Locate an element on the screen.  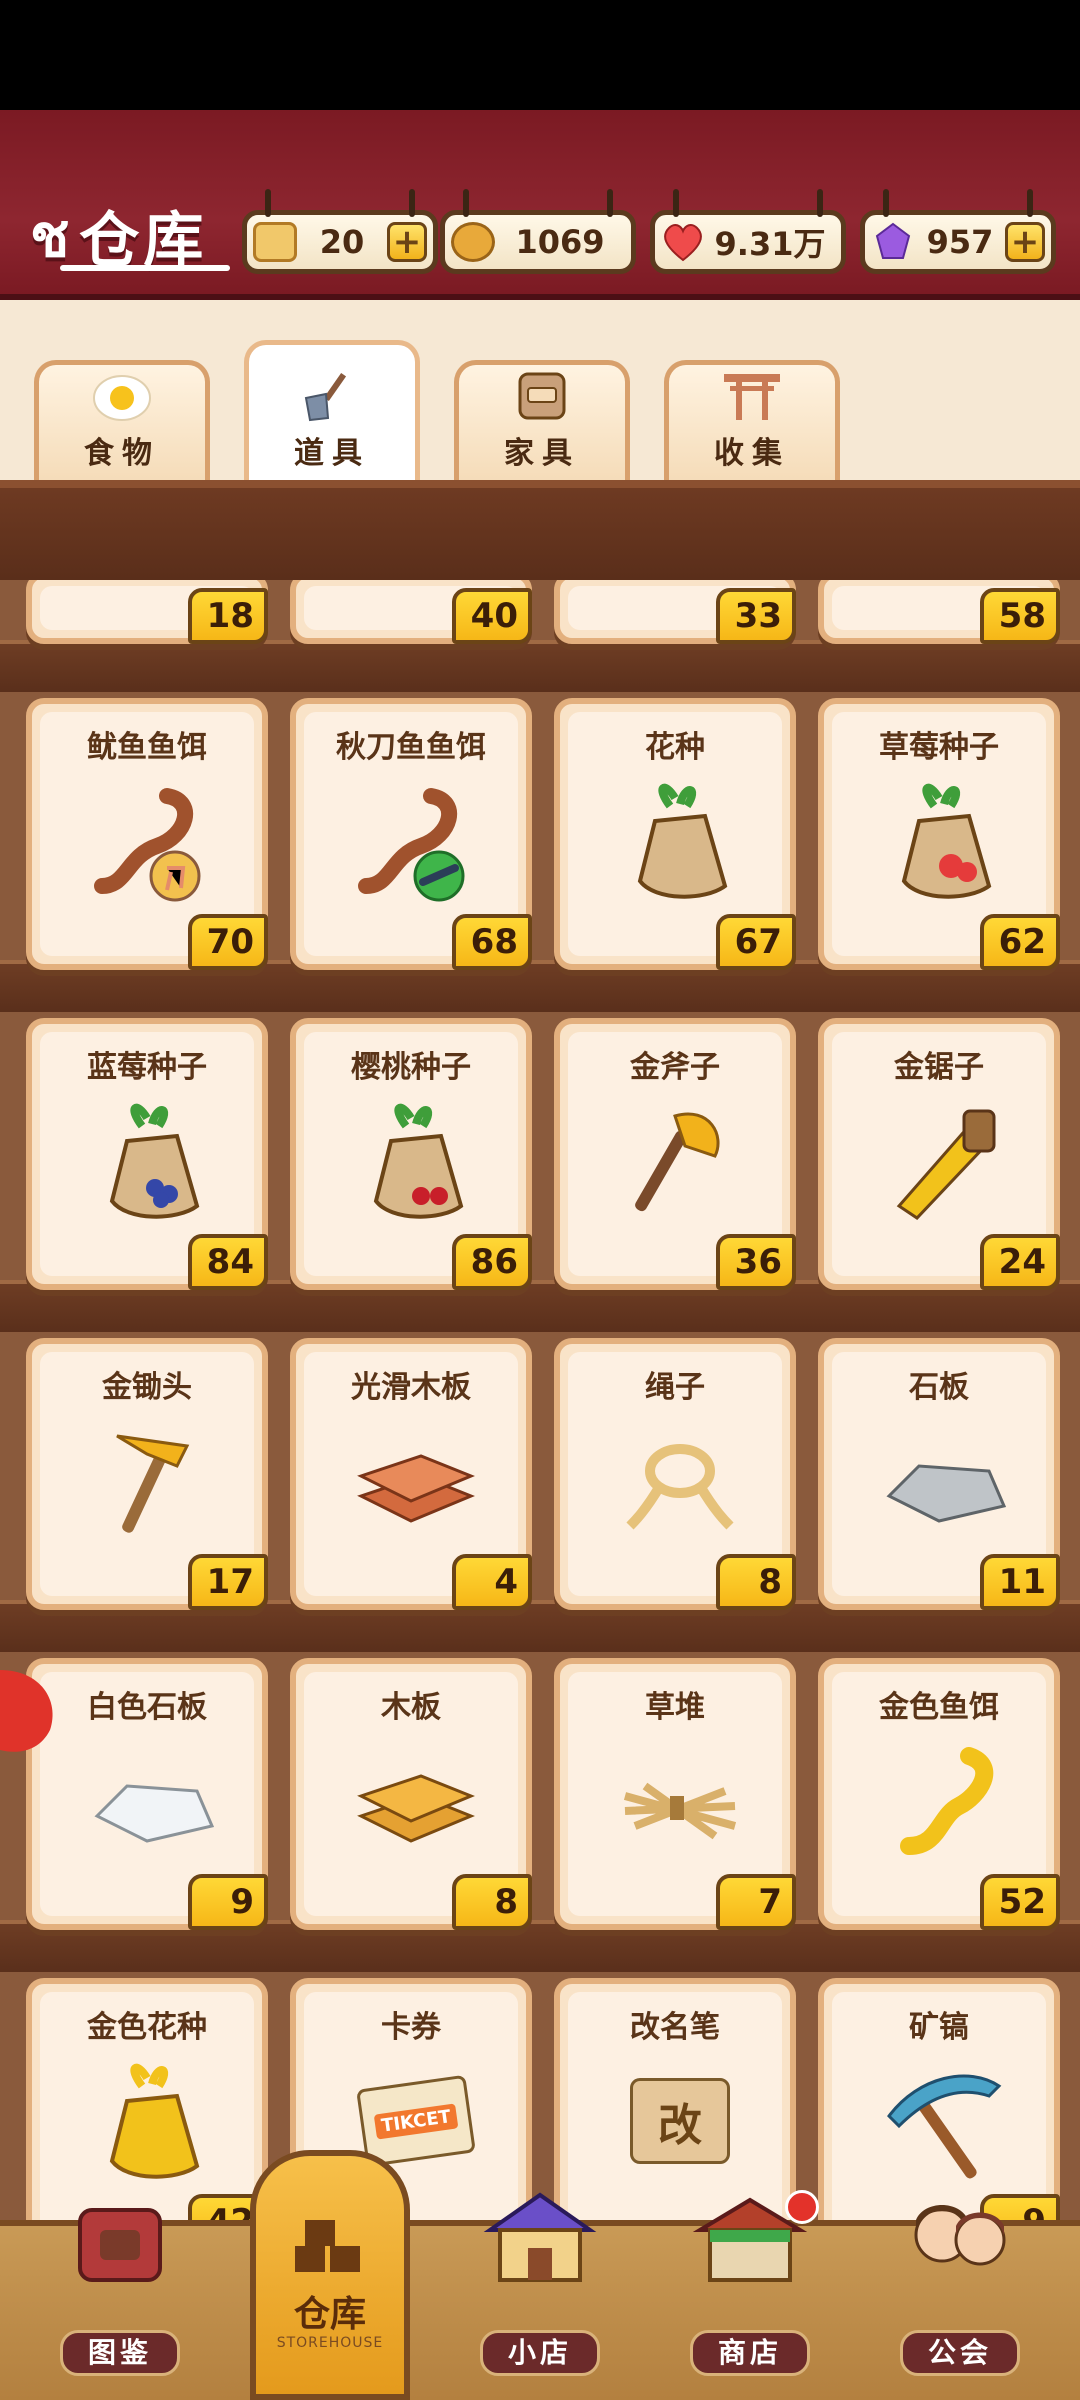
shelf-top is located at coordinates (540, 530).